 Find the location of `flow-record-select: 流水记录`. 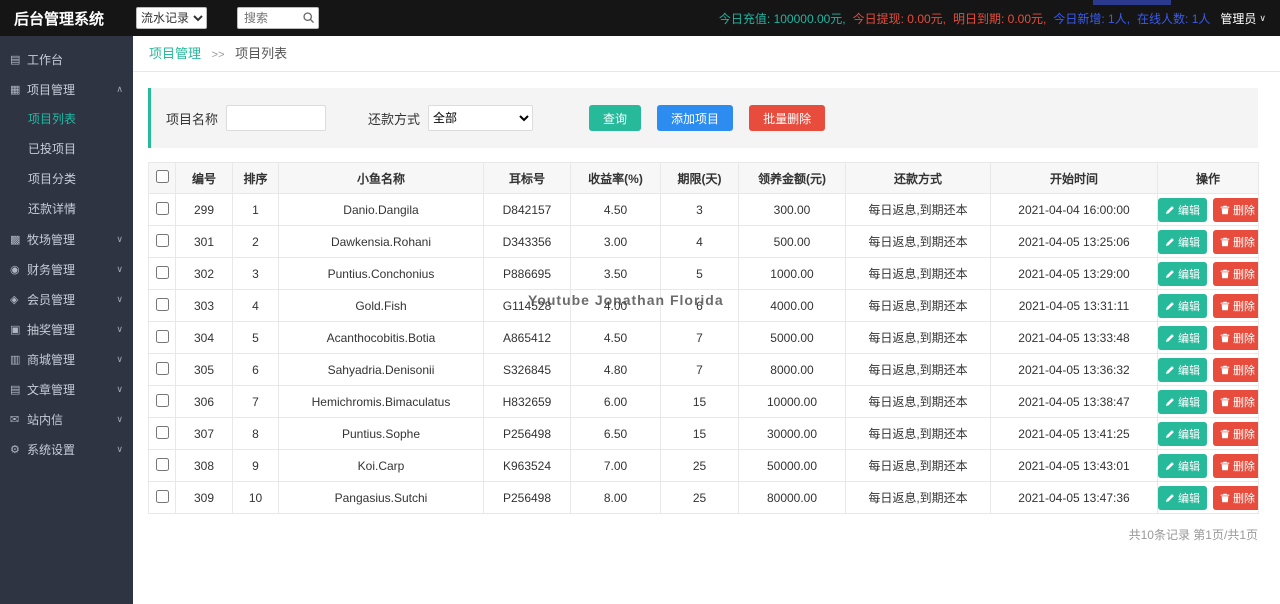

flow-record-select: 流水记录 is located at coordinates (171, 18).